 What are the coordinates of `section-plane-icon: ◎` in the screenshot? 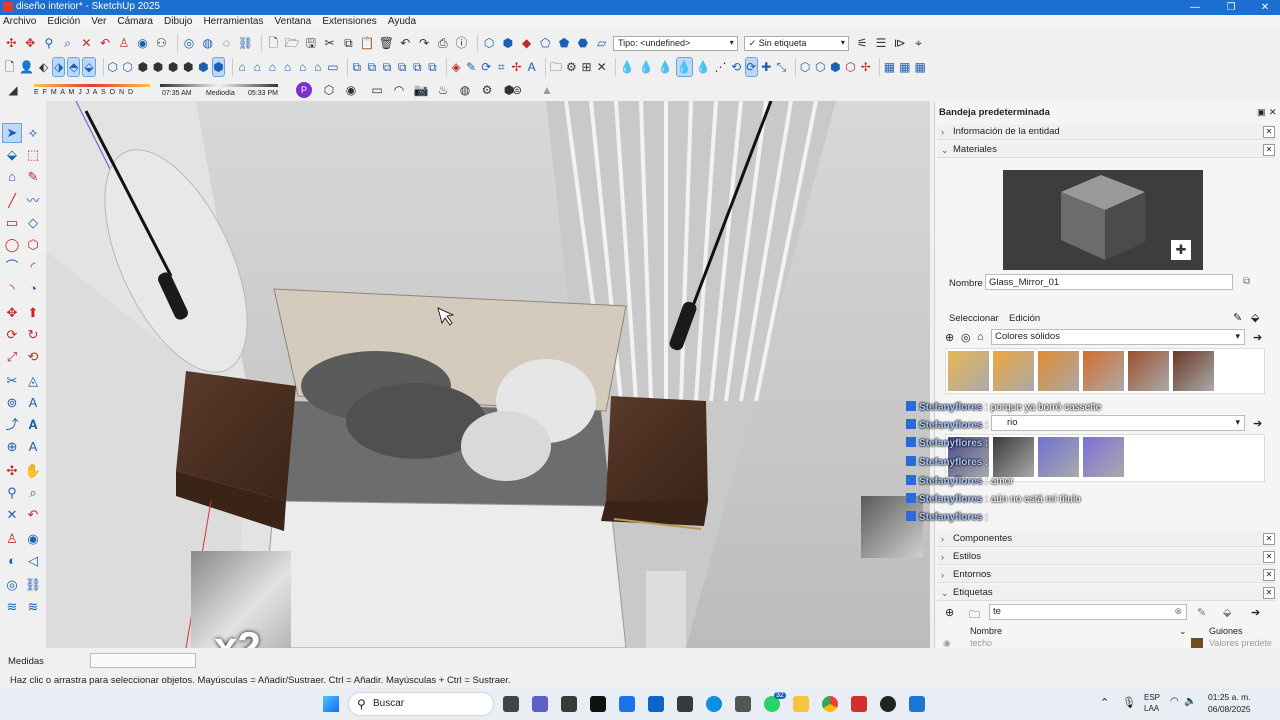 It's located at (189, 43).